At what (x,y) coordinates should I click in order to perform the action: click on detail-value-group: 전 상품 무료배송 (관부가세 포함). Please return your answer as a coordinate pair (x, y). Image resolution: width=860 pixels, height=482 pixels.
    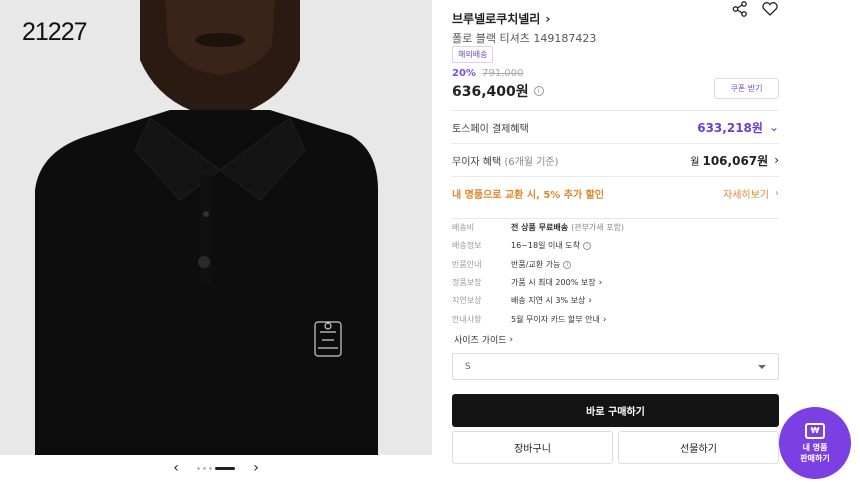
    Looking at the image, I should click on (567, 227).